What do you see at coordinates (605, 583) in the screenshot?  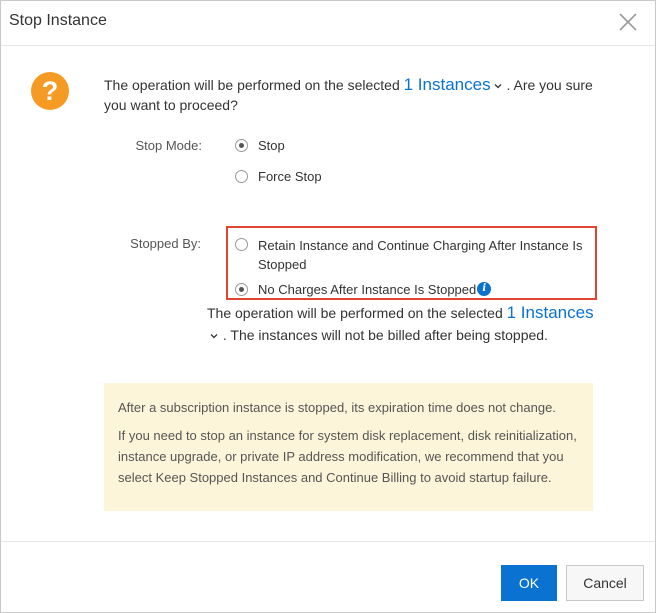 I see `cancel-button: Cancel` at bounding box center [605, 583].